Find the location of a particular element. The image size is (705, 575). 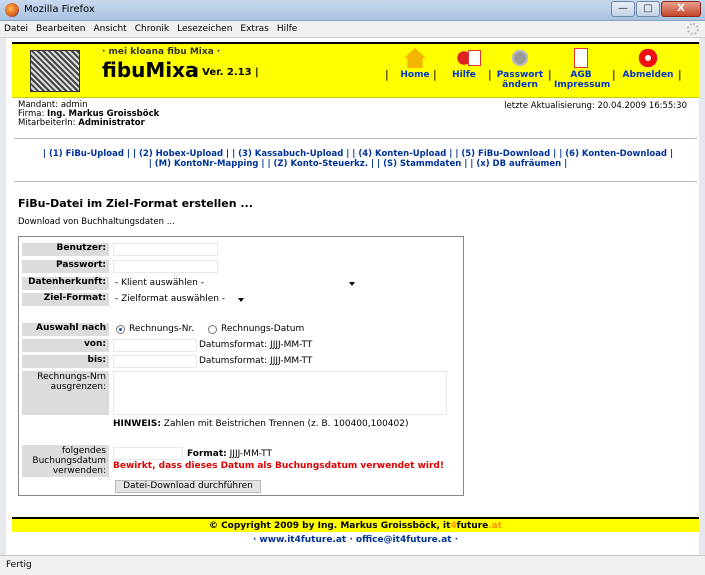

mitarbeiter-value: Administrator is located at coordinates (111, 123).